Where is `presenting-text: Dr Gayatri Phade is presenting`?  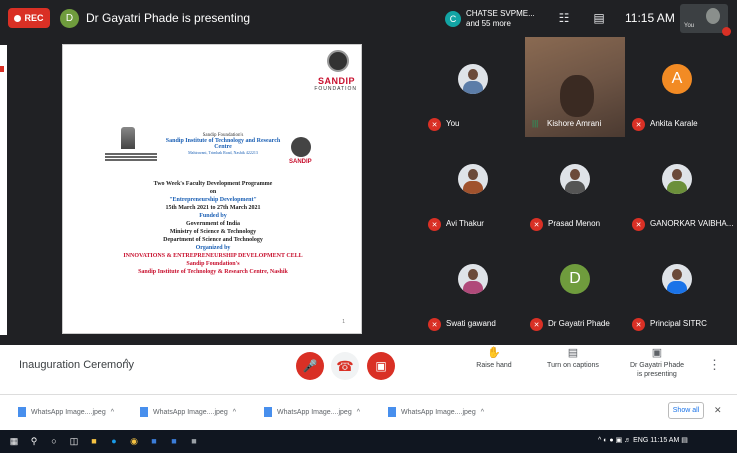
presenting-text: Dr Gayatri Phade is presenting is located at coordinates (168, 18).